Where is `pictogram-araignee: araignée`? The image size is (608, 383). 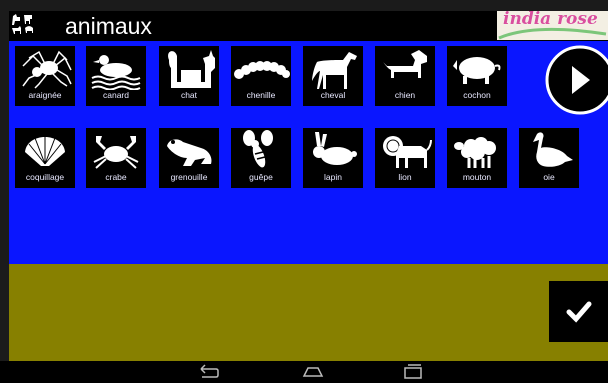 pictogram-araignee: araignée is located at coordinates (45, 76).